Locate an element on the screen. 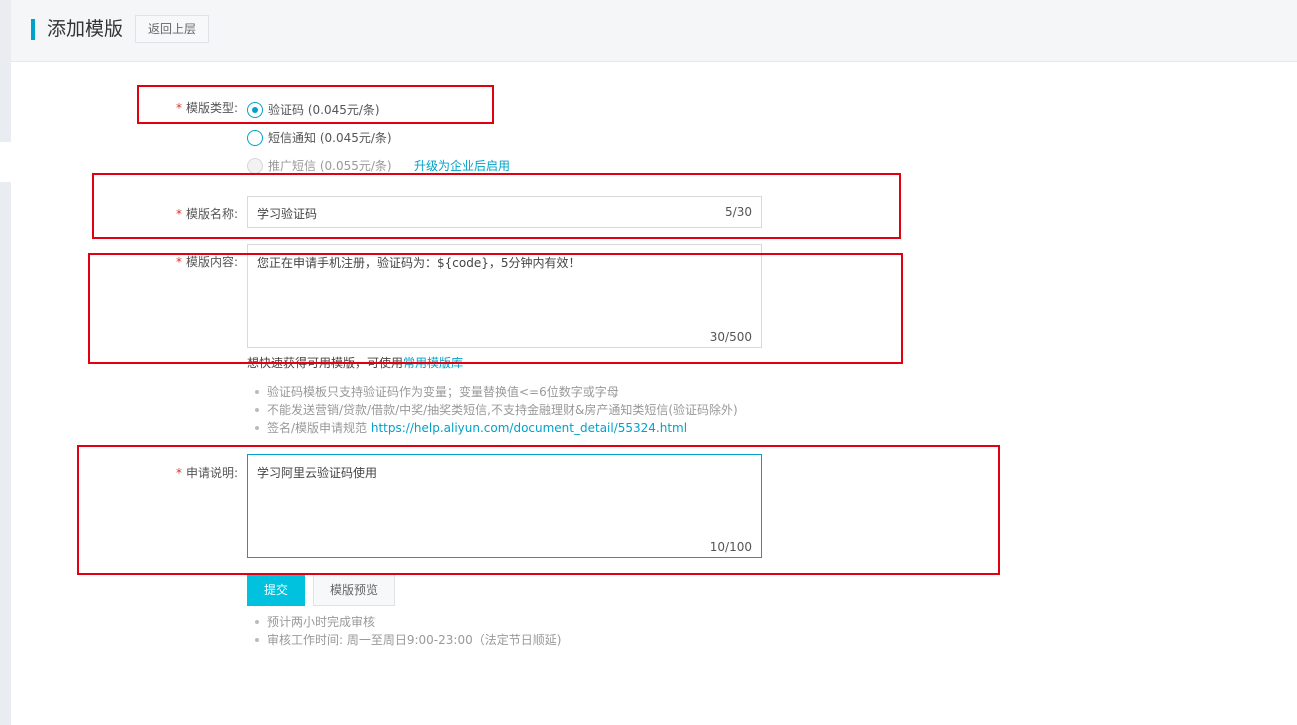 This screenshot has height=725, width=1297. radio-promotion: 推广短信 (0.055元/条) is located at coordinates (319, 165).